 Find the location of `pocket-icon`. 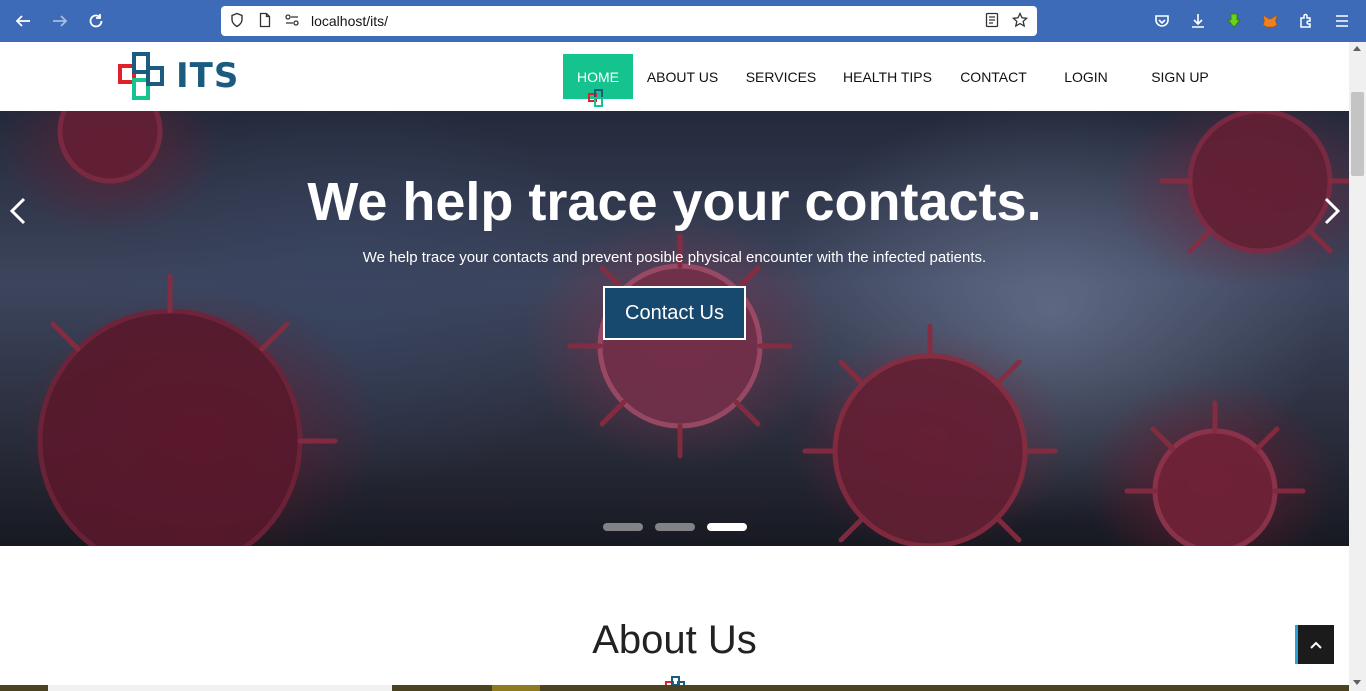

pocket-icon is located at coordinates (1162, 21).